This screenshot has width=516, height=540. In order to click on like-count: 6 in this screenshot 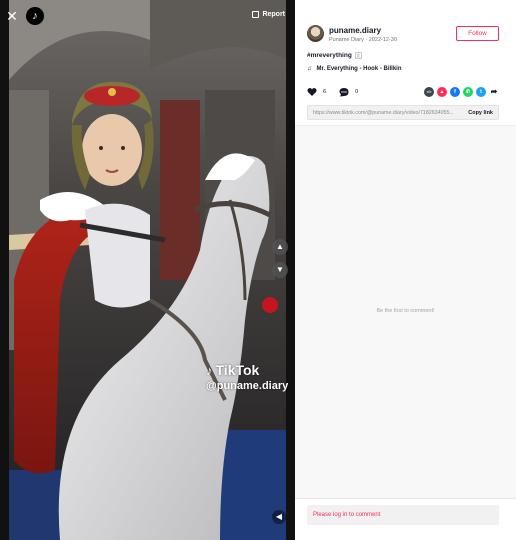, I will do `click(325, 92)`.